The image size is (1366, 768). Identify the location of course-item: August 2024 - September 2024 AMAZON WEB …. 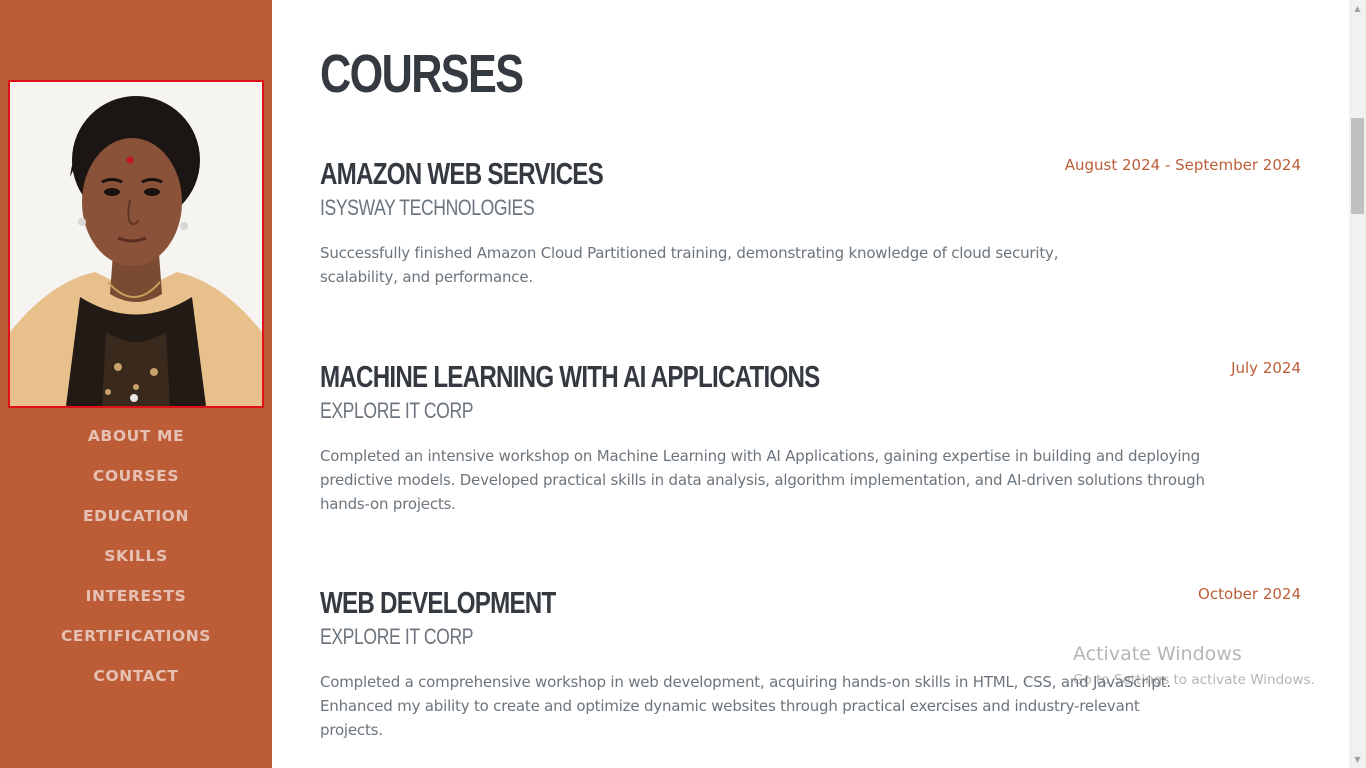
(810, 221).